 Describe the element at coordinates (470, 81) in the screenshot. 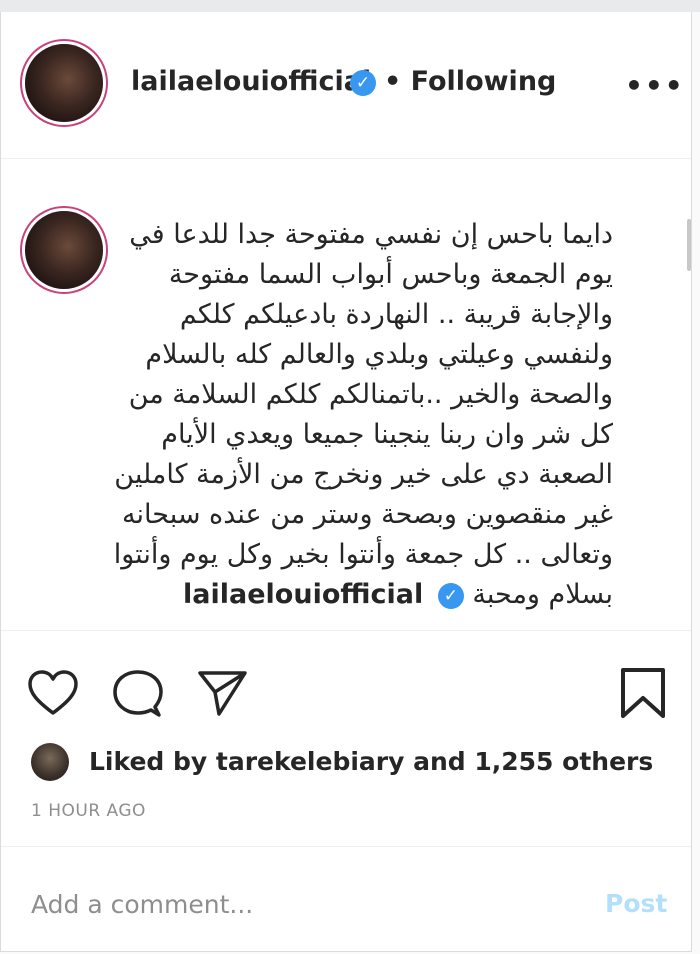

I see `following-status: • Following` at that location.